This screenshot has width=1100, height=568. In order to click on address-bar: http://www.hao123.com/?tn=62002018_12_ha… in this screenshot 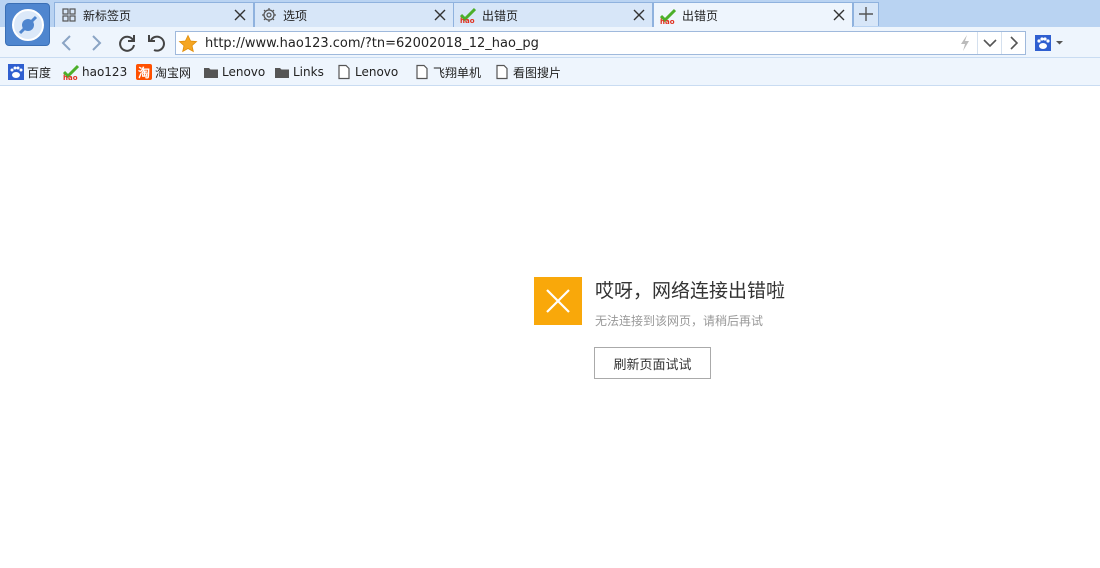, I will do `click(600, 43)`.